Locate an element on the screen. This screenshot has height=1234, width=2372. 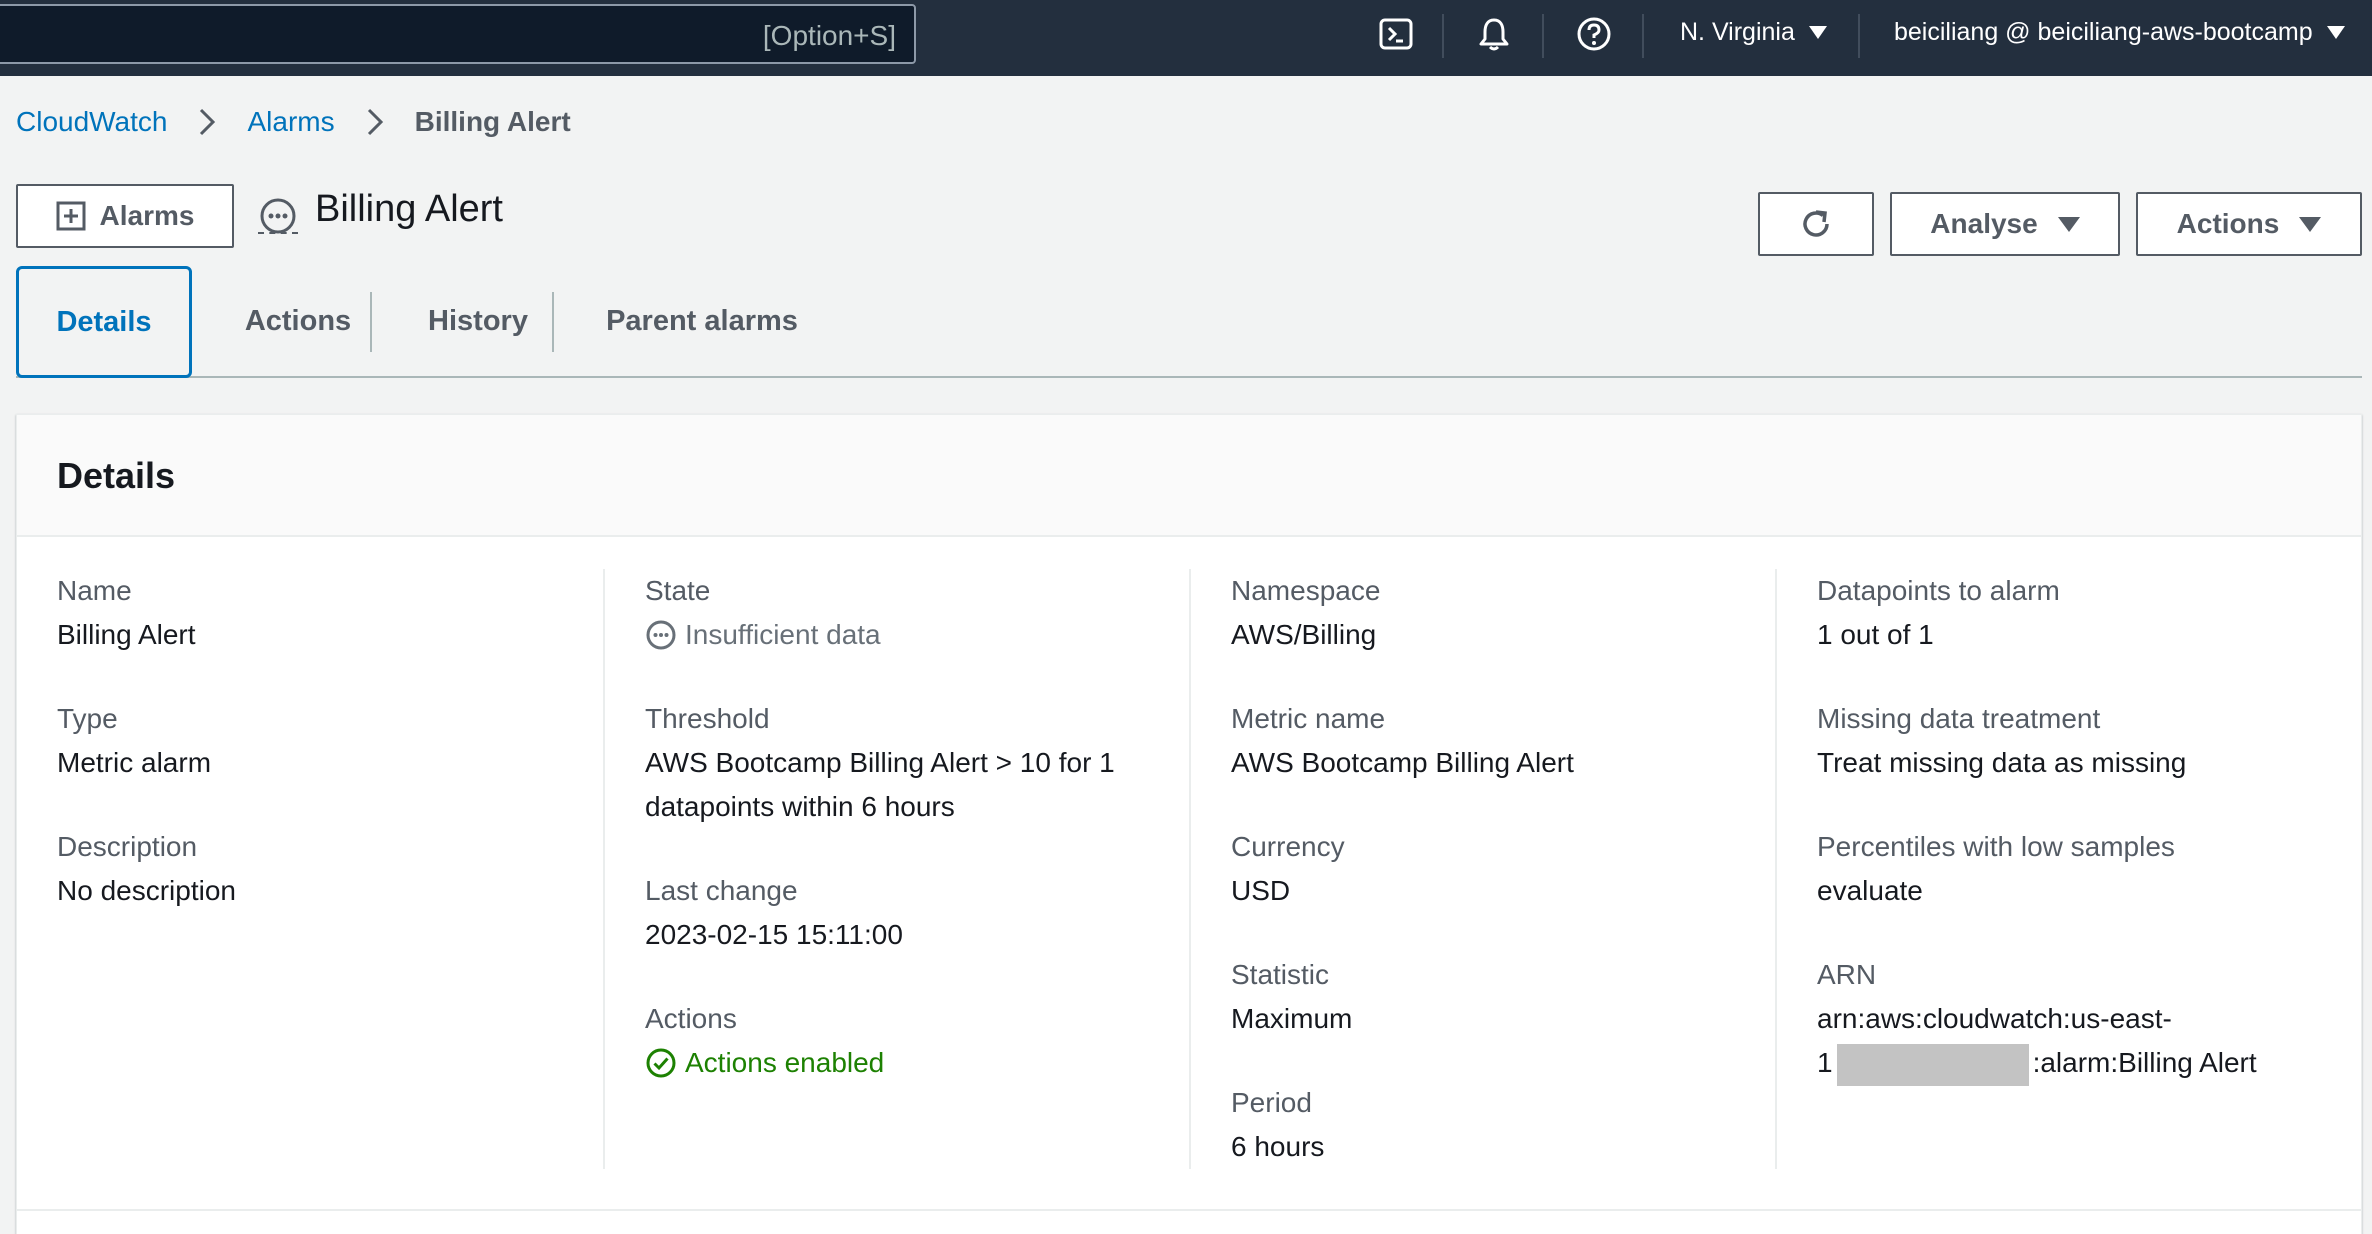
refresh-icon is located at coordinates (1816, 223).